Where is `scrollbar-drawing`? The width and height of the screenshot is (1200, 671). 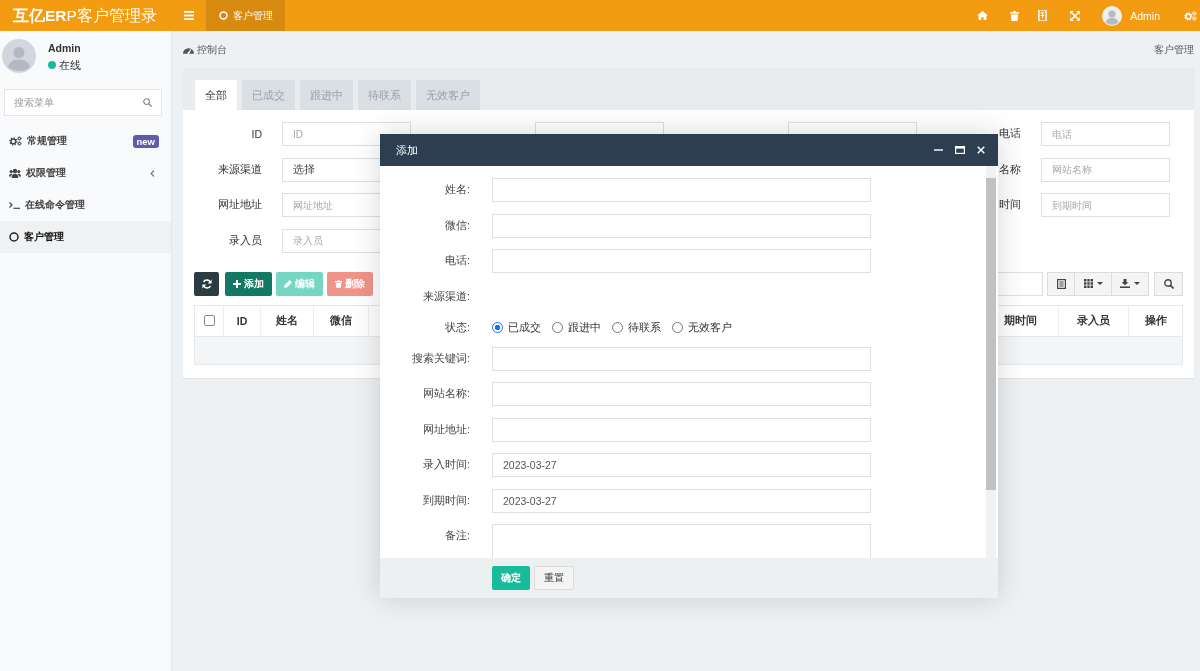 scrollbar-drawing is located at coordinates (991, 362).